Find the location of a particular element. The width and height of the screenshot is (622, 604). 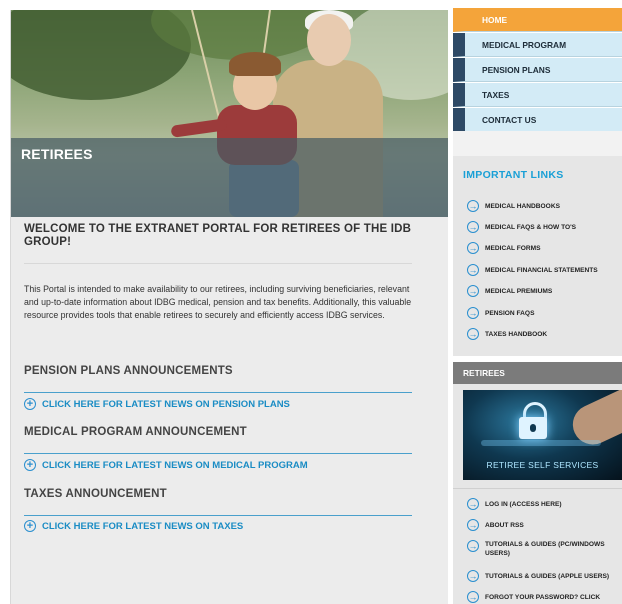

retiree-self-services-banner: RETIREE SELF SERVICES is located at coordinates (542, 435).